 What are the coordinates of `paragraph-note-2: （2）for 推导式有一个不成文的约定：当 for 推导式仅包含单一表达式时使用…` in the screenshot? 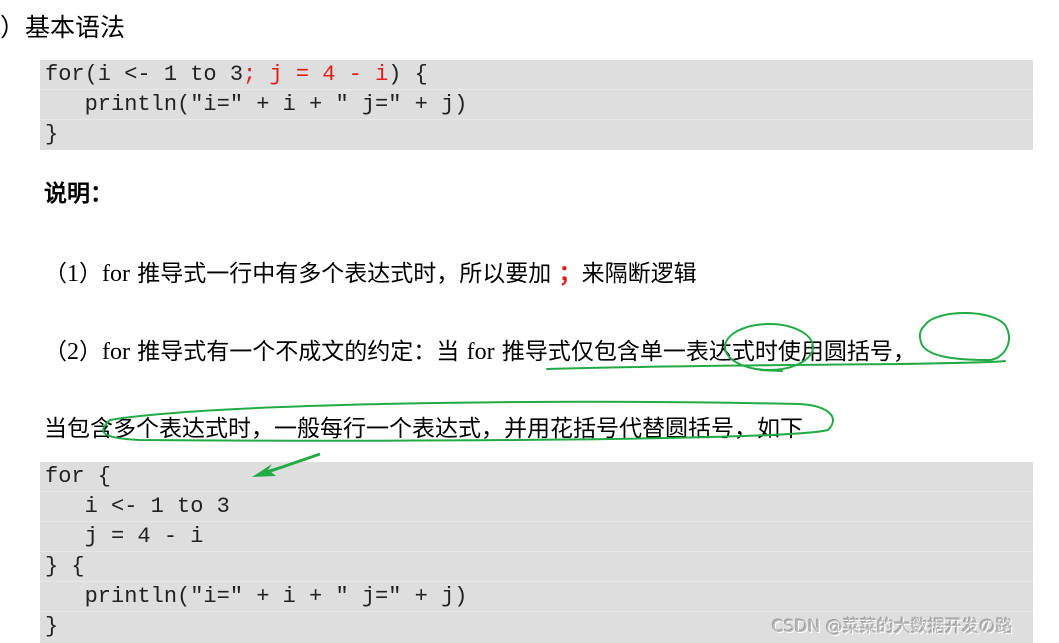 It's located at (480, 349).